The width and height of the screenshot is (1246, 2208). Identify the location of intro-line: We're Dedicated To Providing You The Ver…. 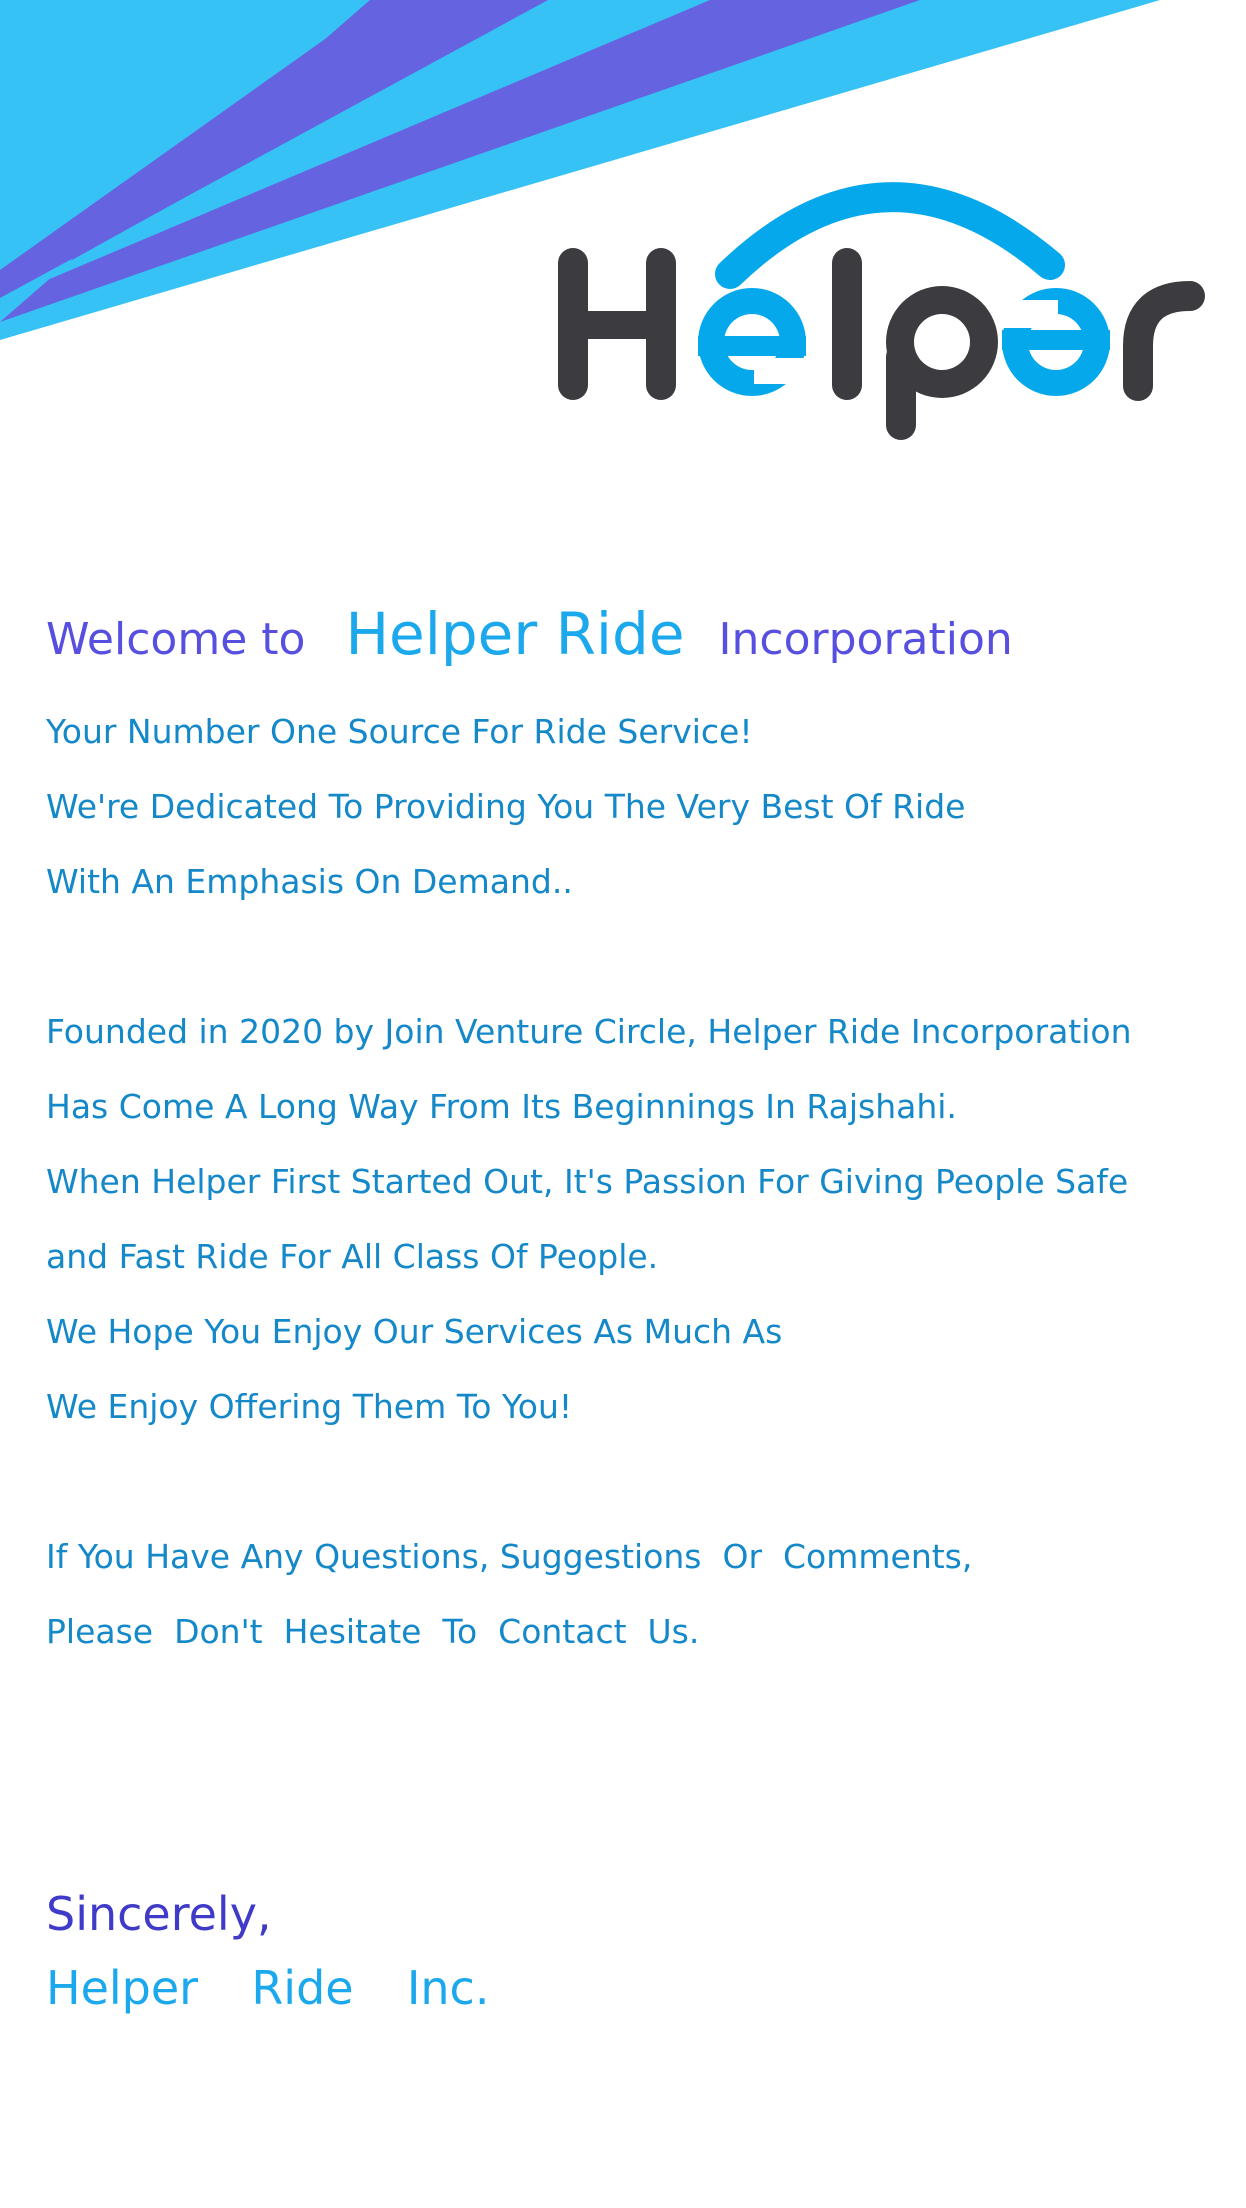
(506, 806).